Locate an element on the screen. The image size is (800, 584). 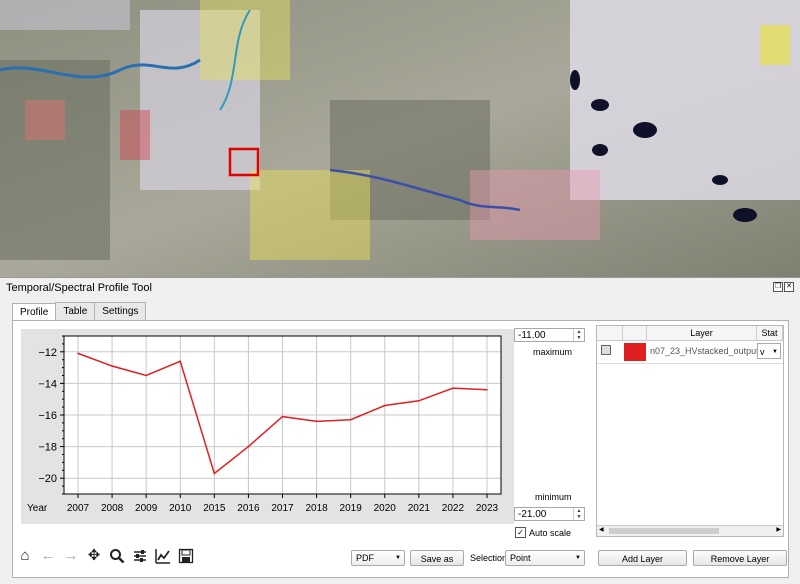
save-as-button: Save as is located at coordinates (437, 558).